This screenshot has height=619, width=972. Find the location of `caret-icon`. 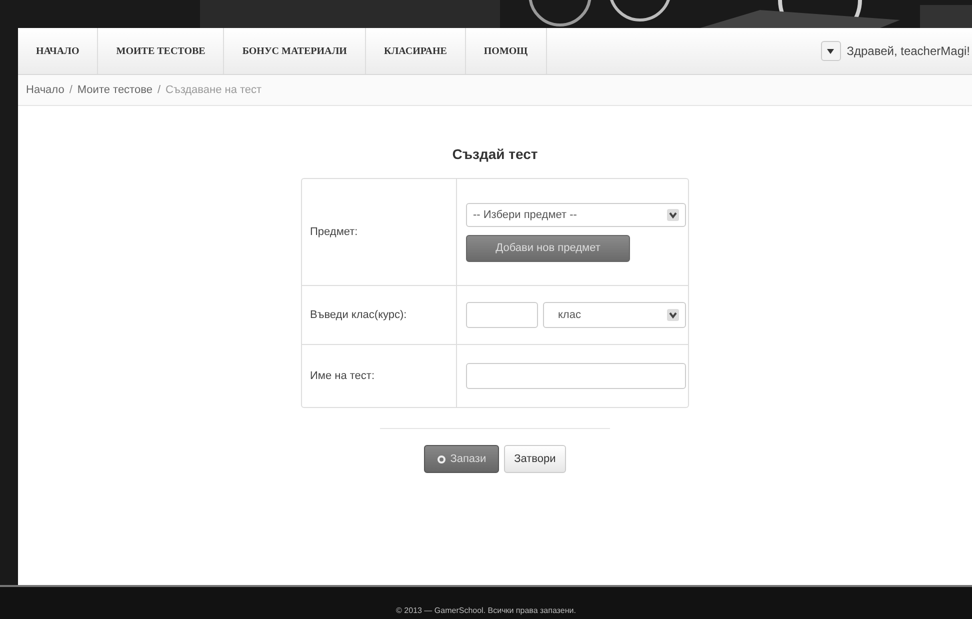

caret-icon is located at coordinates (830, 51).